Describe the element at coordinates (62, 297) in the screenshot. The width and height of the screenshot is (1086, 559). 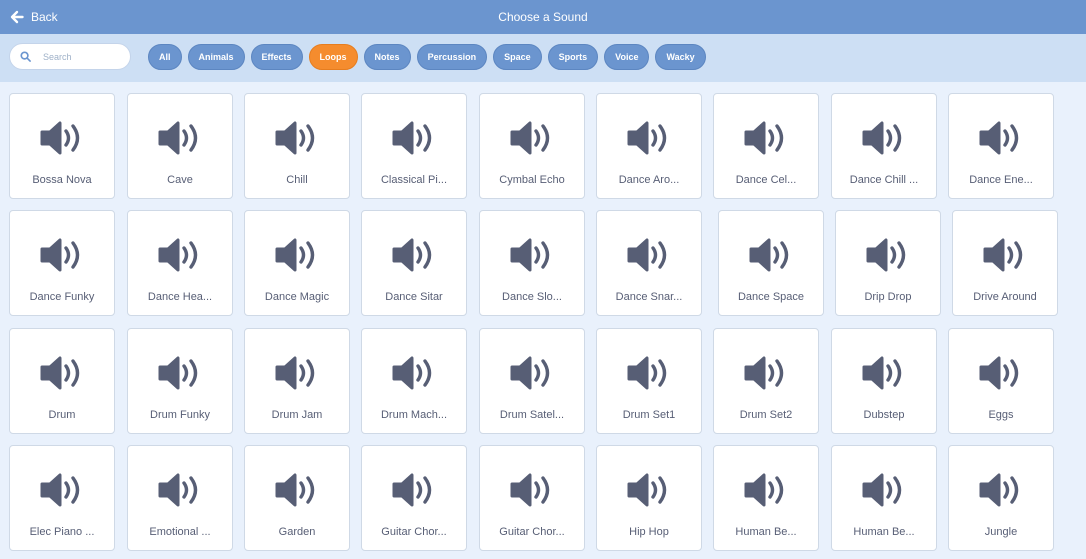
I see `sound-name: Dance Funky` at that location.